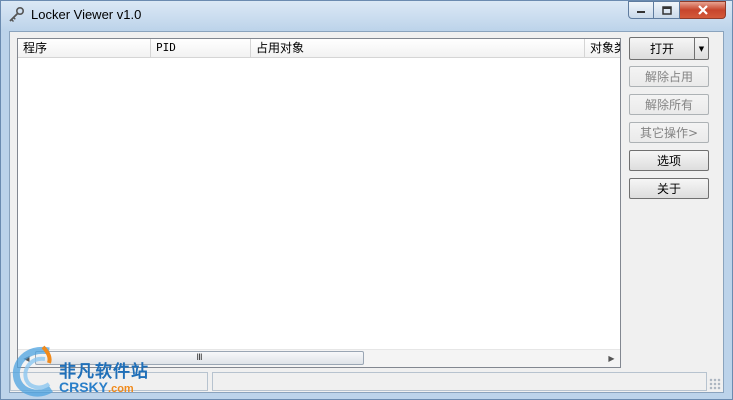  I want to click on dropdown-arrow-icon: ▼, so click(701, 48).